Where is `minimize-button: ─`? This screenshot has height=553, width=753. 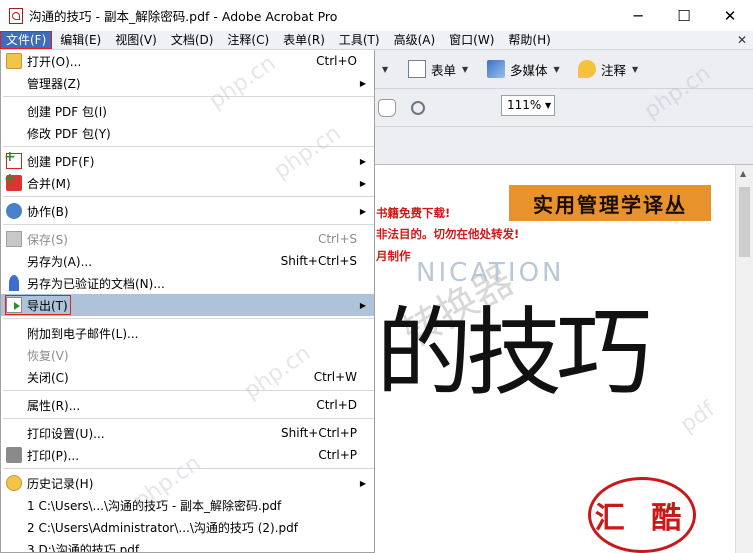
minimize-button: ─ is located at coordinates (638, 15).